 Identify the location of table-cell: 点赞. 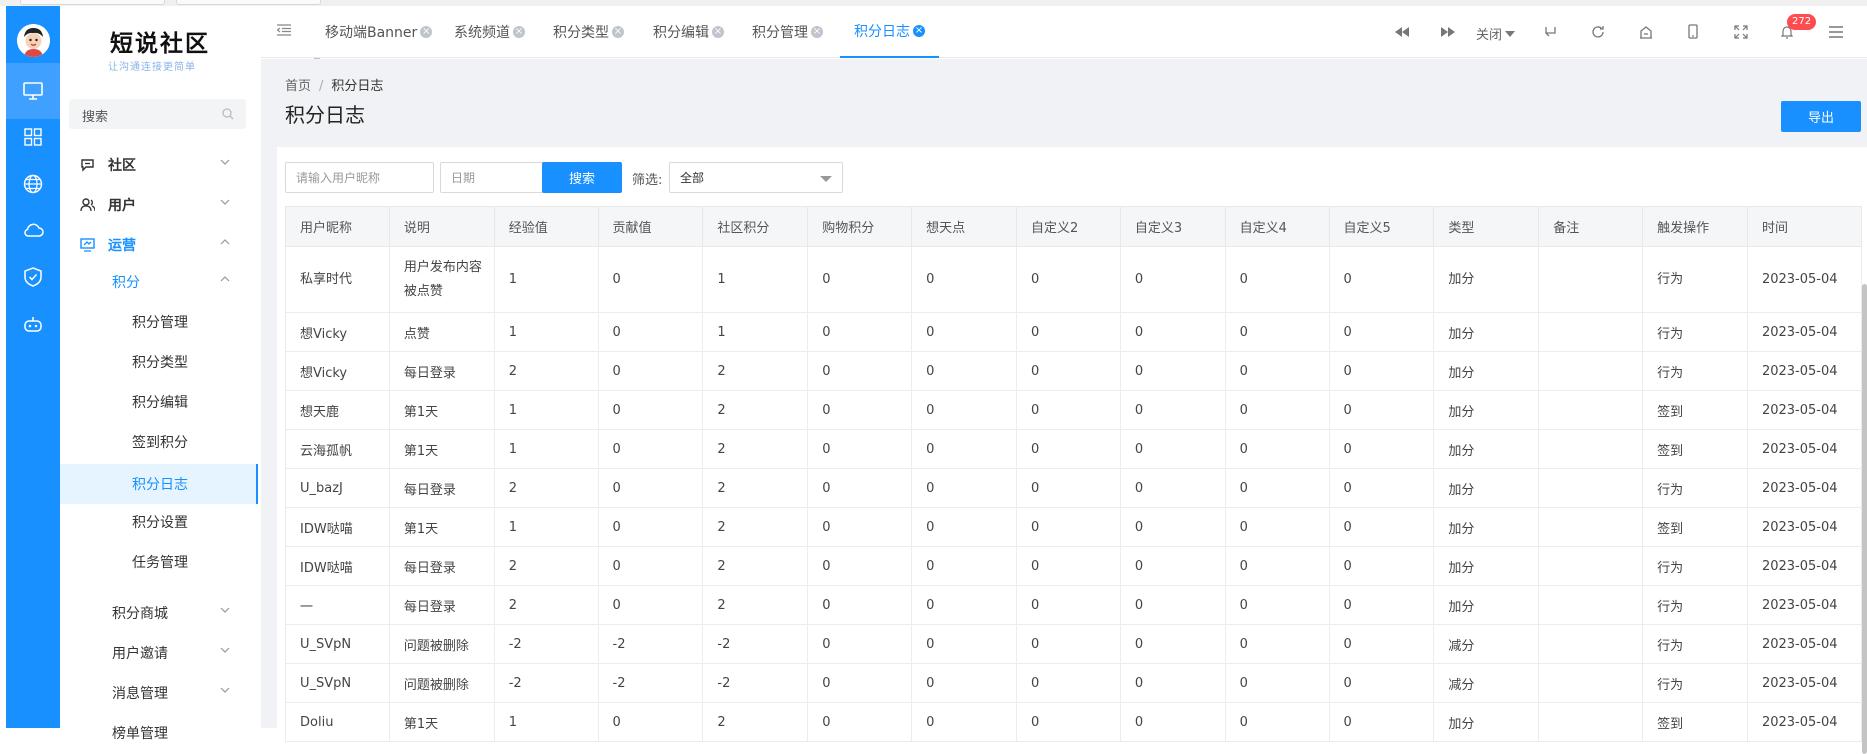
(441, 332).